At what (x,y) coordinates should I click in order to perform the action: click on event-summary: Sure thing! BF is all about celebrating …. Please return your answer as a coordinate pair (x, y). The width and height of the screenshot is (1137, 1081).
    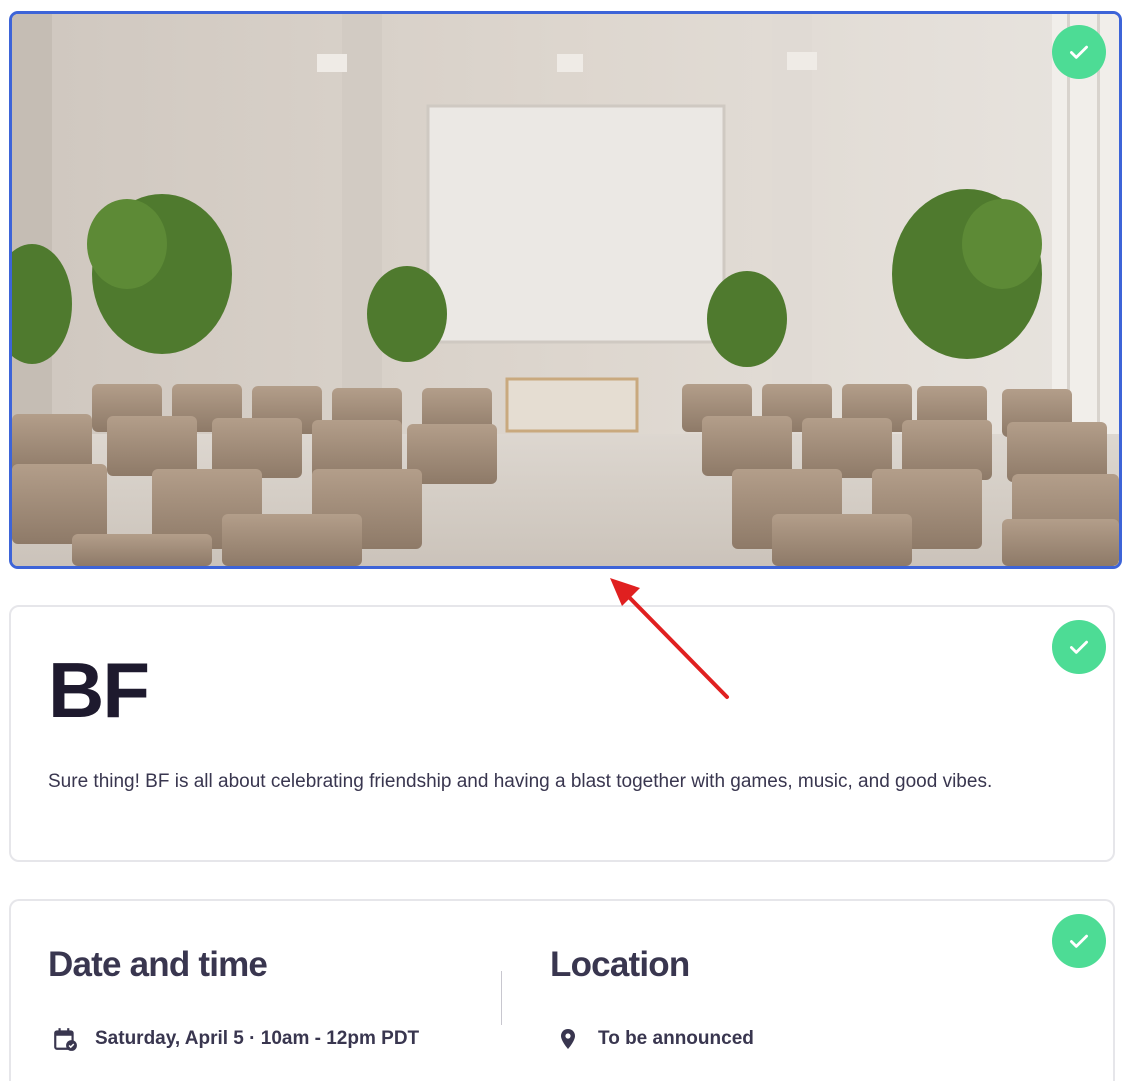
    Looking at the image, I should click on (520, 781).